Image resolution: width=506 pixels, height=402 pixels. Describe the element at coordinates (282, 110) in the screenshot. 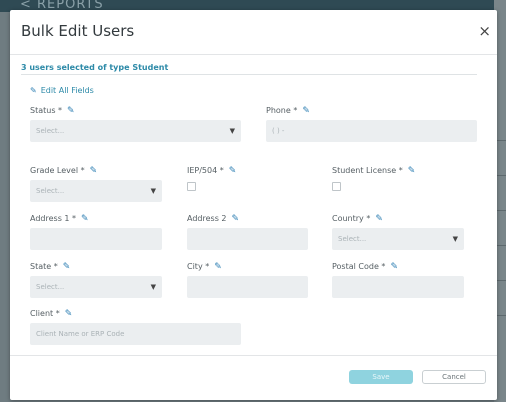

I see `phone-label-text: Phone *` at that location.